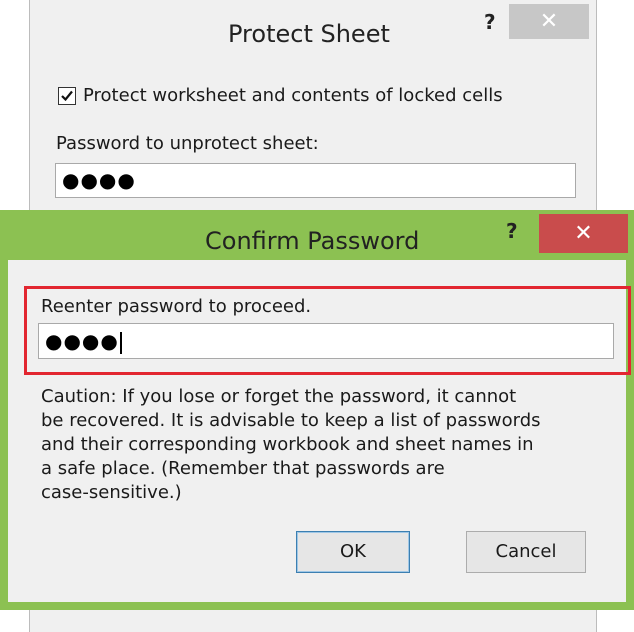 This screenshot has width=634, height=632. I want to click on protect-checkbox, so click(67, 95).